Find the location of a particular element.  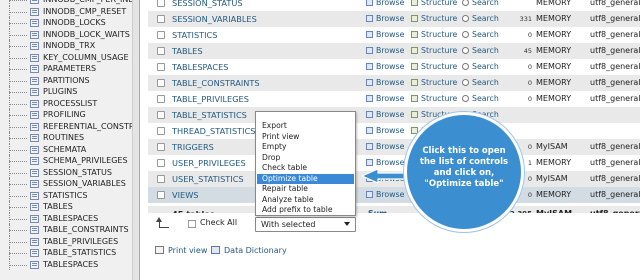

sidebar-item: INNODB_CMP_RESET is located at coordinates (66, 11).